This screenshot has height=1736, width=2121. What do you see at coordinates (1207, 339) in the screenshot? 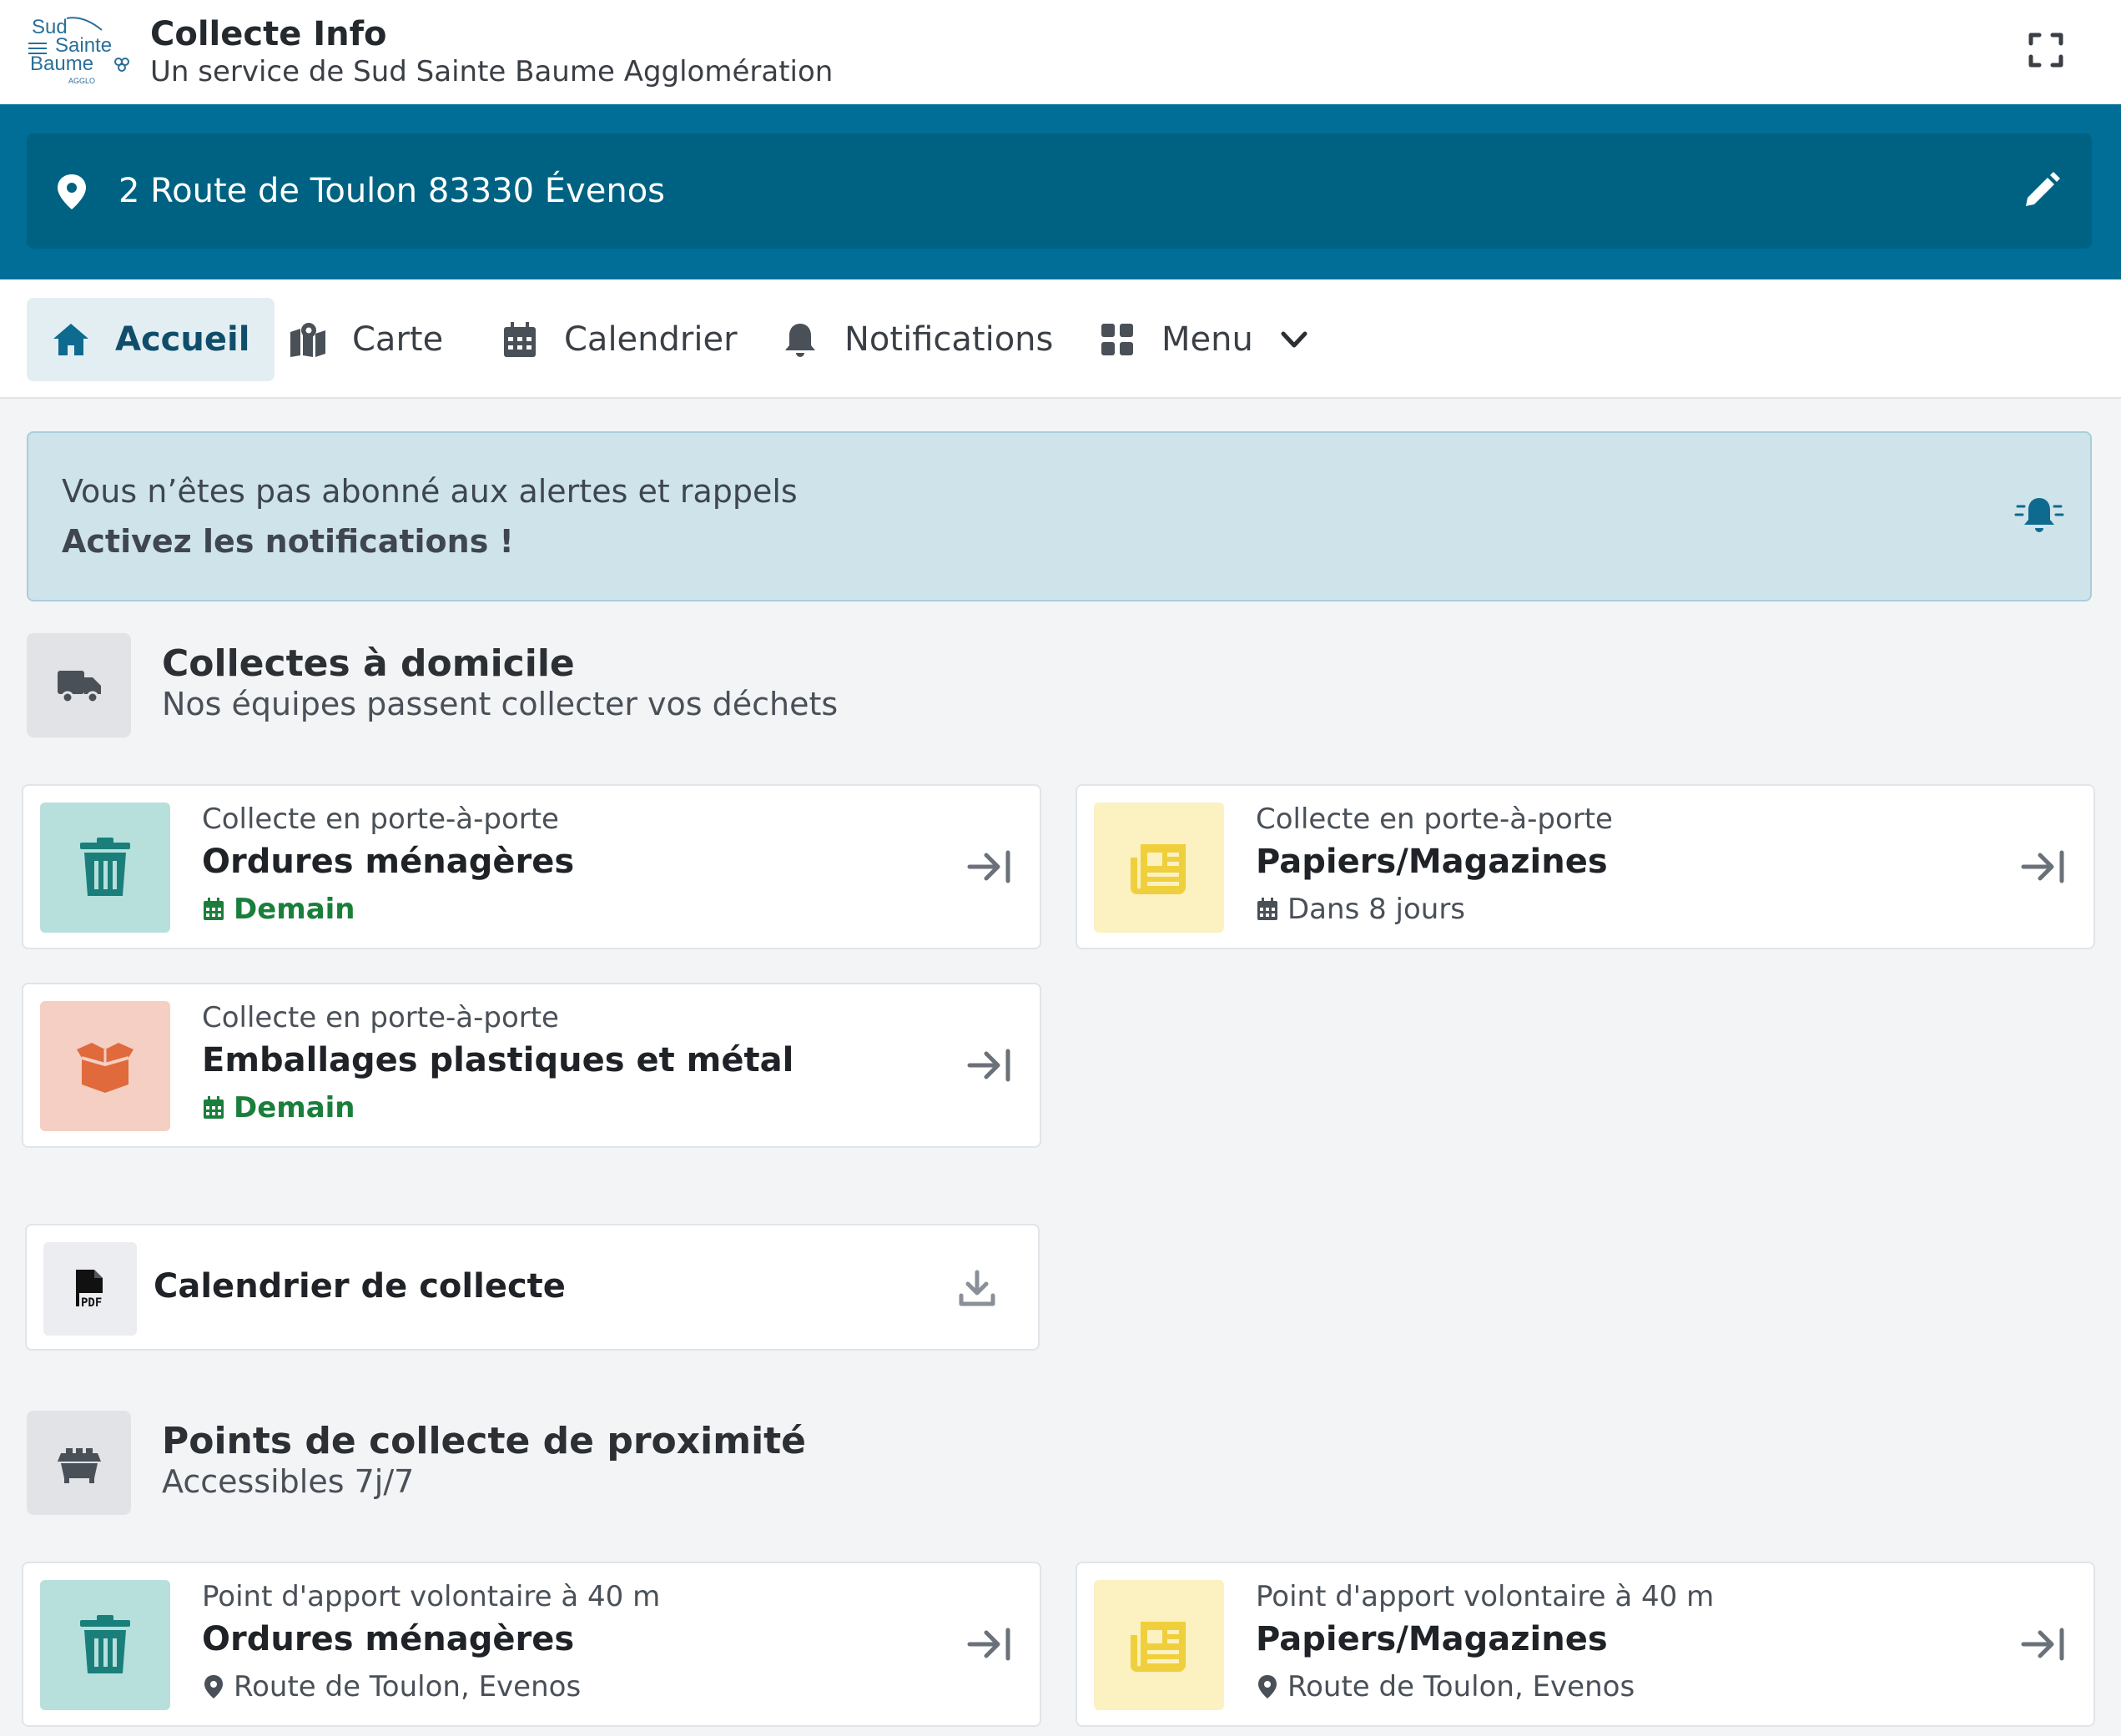
I see `nav-label: Menu` at bounding box center [1207, 339].